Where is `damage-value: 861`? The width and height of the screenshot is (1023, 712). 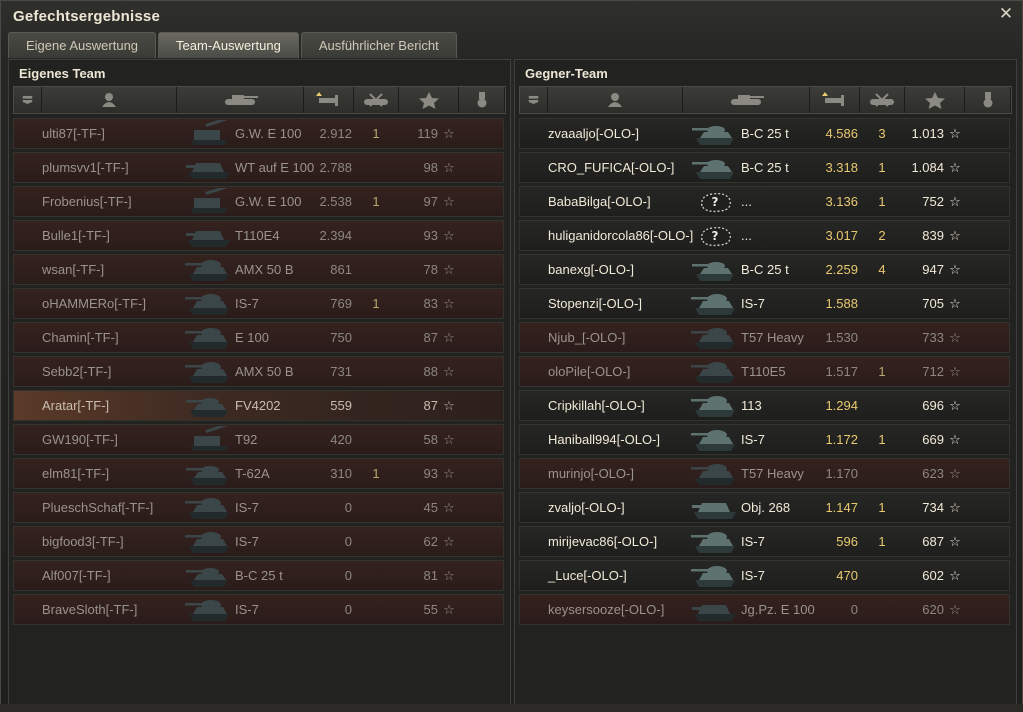
damage-value: 861 is located at coordinates (341, 269).